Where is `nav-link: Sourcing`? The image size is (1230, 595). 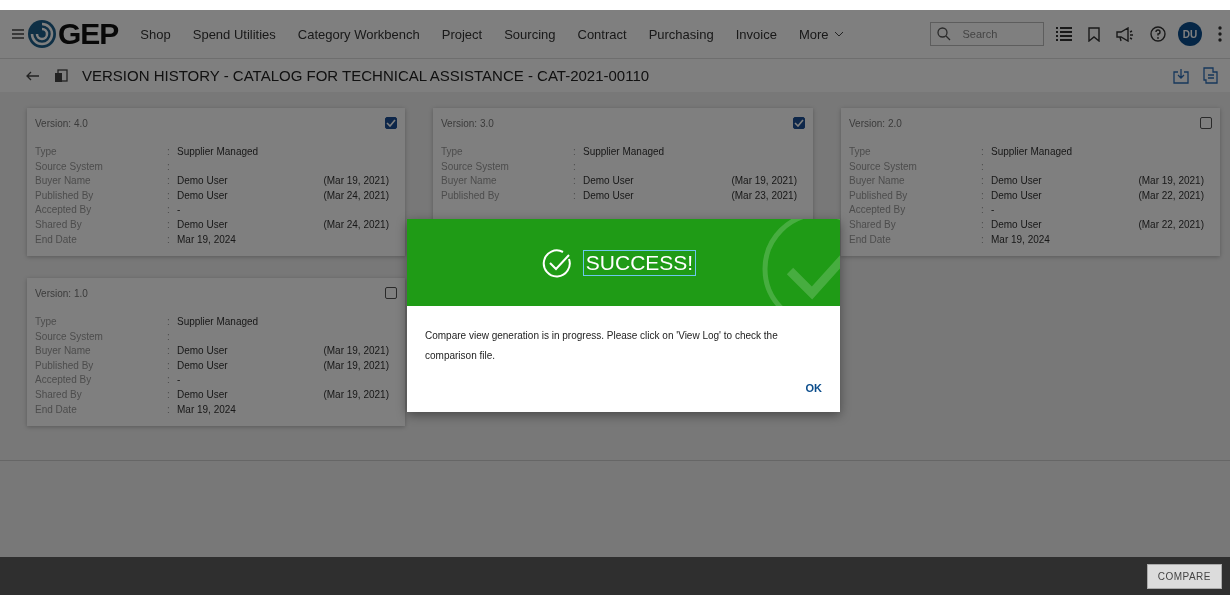 nav-link: Sourcing is located at coordinates (530, 34).